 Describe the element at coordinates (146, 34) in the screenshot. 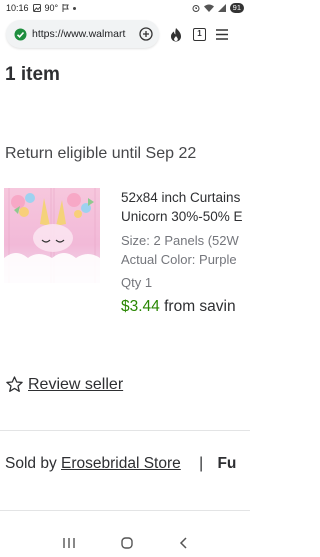

I see `add-to-home-icon` at that location.